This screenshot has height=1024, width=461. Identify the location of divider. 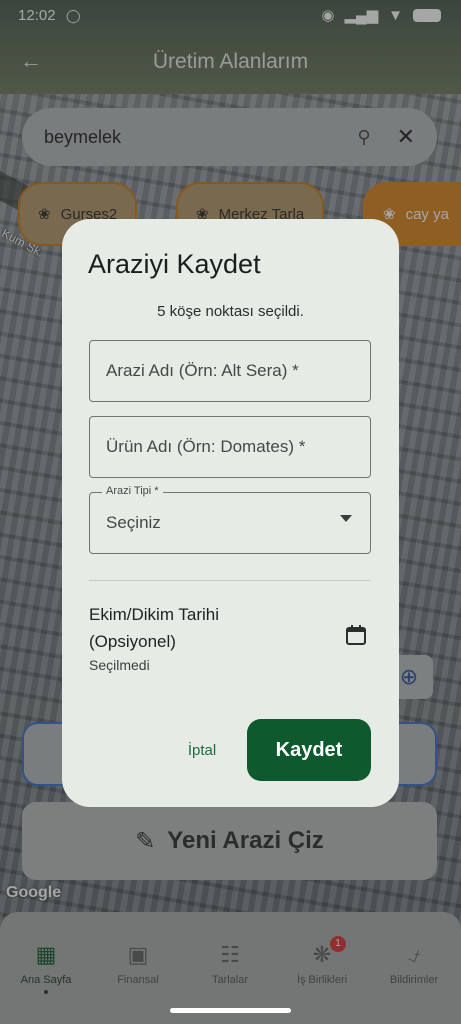
(230, 580).